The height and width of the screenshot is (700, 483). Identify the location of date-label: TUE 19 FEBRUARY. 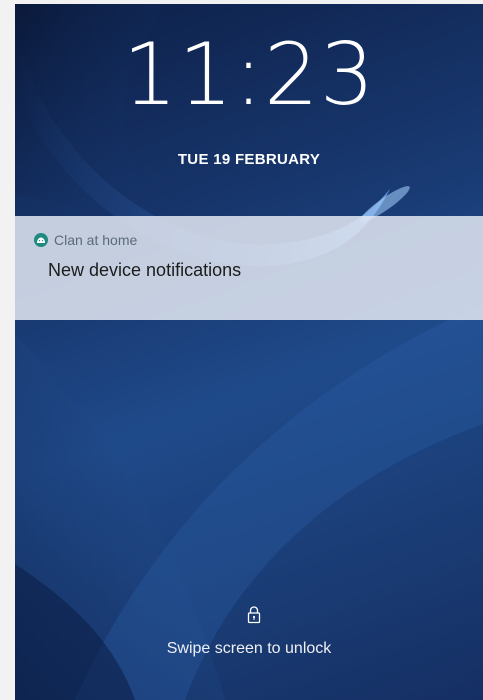
(249, 159).